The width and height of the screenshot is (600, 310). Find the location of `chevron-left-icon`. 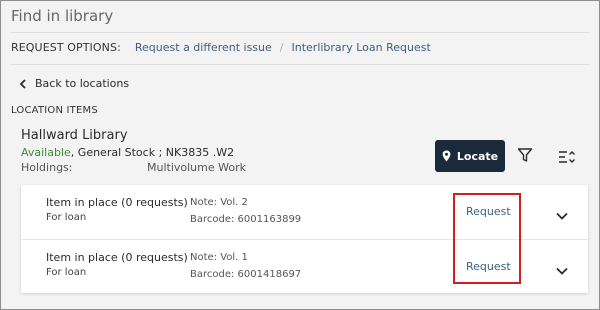

chevron-left-icon is located at coordinates (22, 83).